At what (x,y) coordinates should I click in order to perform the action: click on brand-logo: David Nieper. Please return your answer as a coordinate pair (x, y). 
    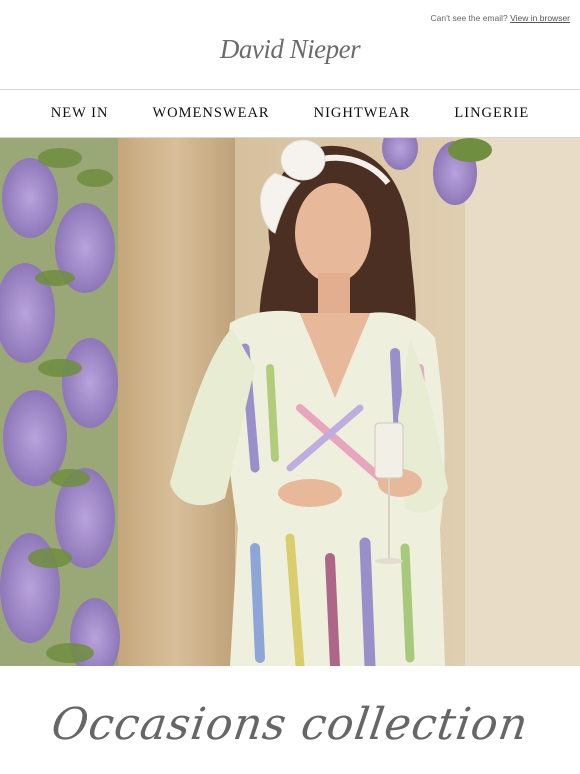
    Looking at the image, I should click on (290, 49).